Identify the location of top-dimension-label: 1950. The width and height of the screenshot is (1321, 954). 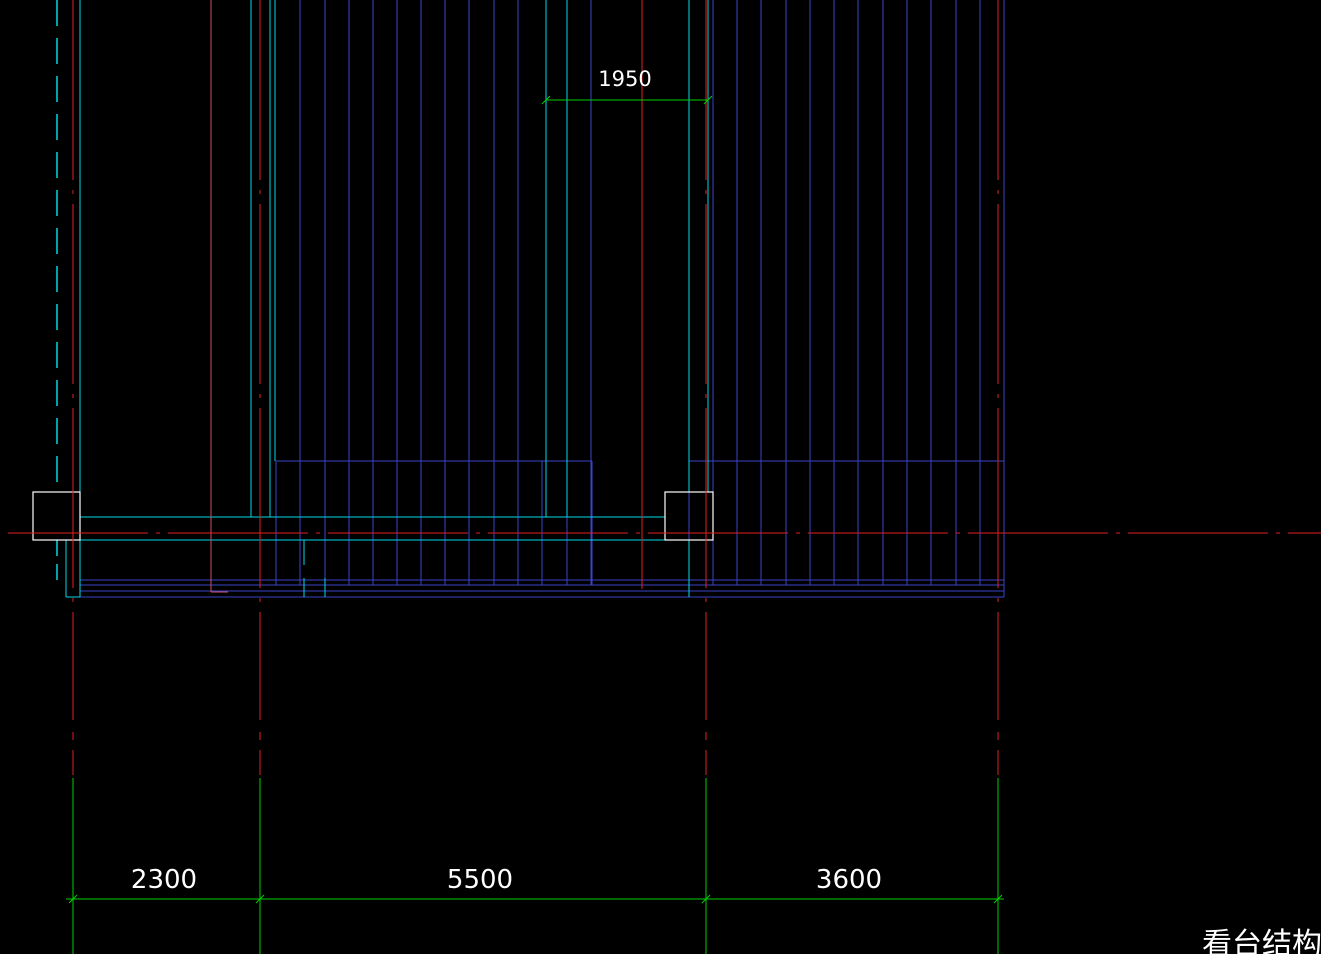
(624, 79).